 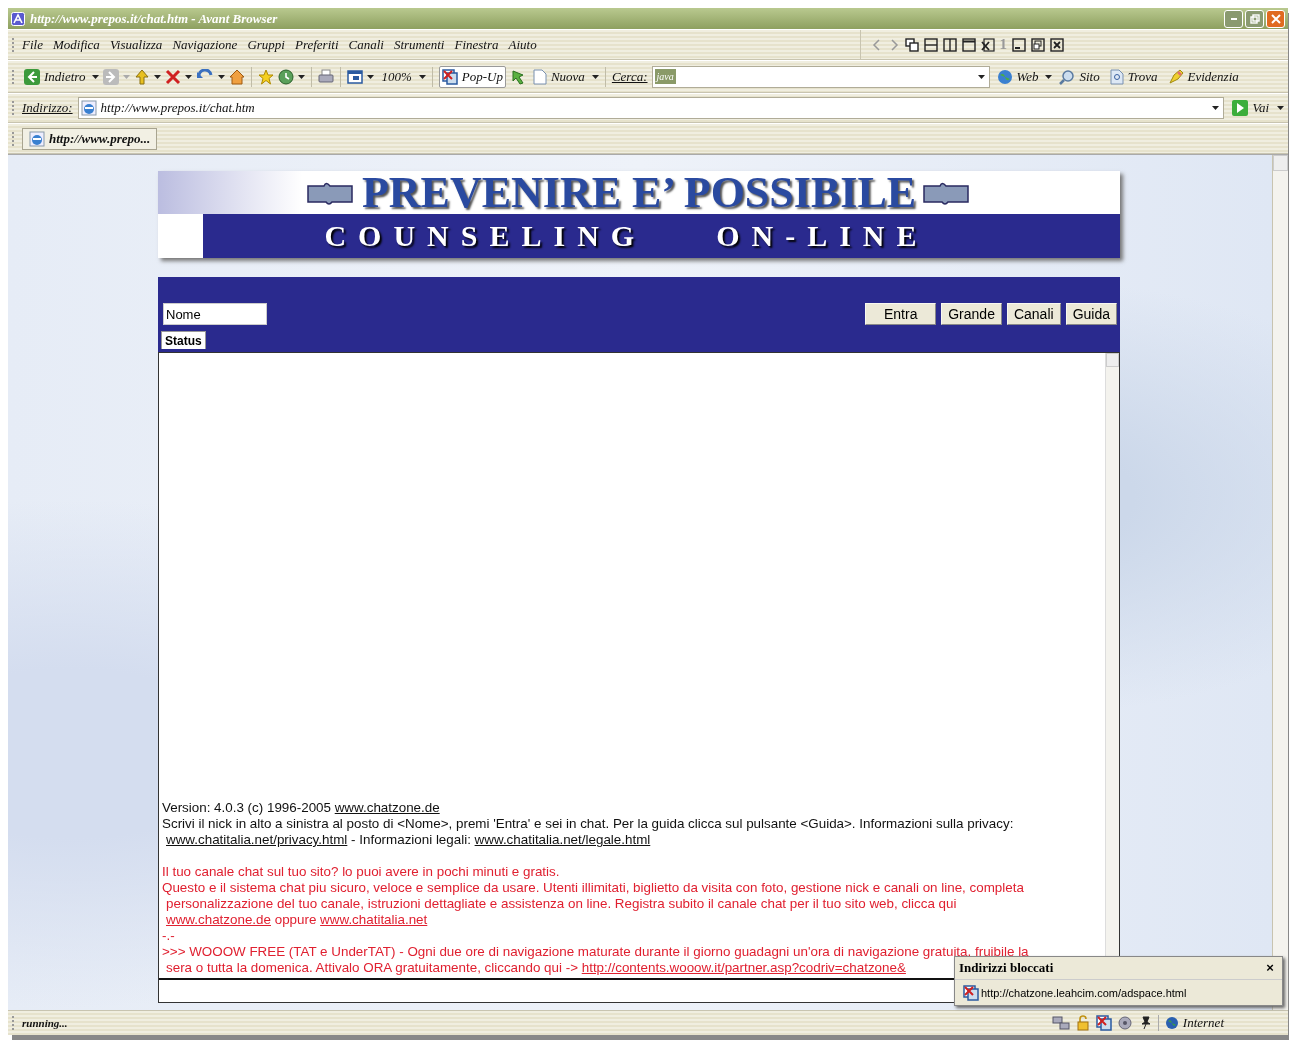 What do you see at coordinates (651, 108) in the screenshot?
I see `address-field: http://www.prepos.it/chat.htm` at bounding box center [651, 108].